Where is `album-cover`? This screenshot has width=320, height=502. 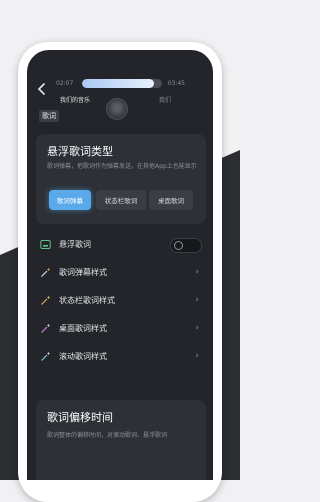
album-cover is located at coordinates (117, 109).